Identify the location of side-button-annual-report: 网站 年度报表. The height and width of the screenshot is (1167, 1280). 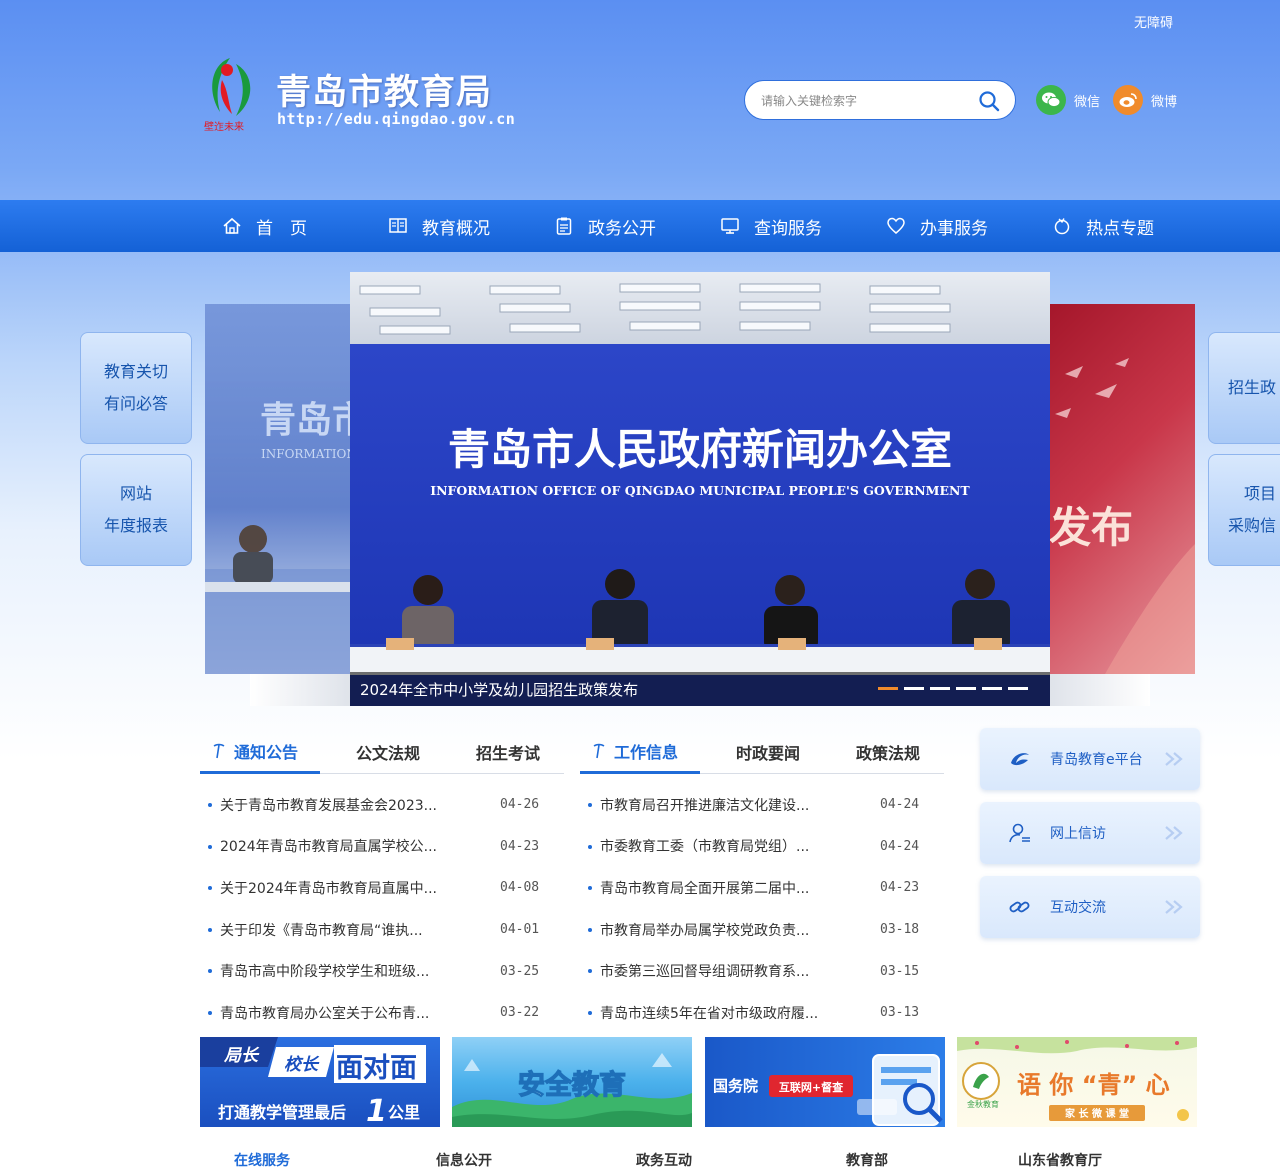
(136, 510).